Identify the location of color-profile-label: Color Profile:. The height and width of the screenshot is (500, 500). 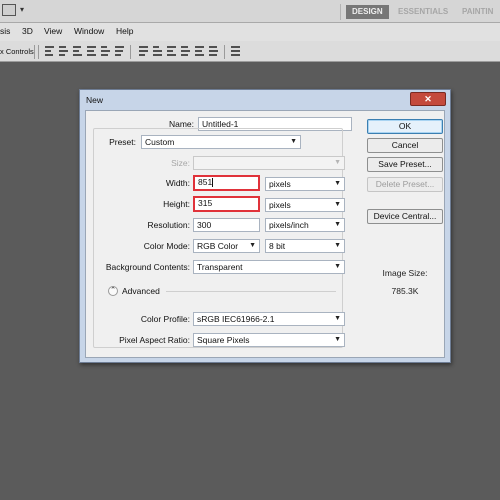
(165, 319).